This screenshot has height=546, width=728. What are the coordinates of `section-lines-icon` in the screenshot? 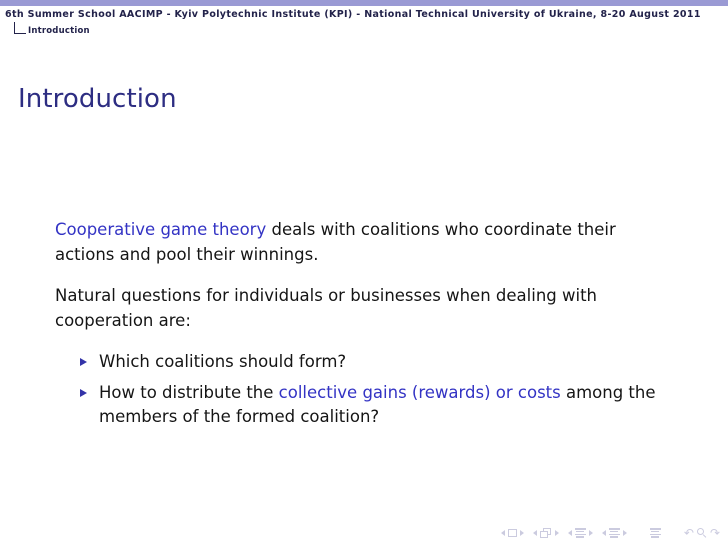 It's located at (614, 533).